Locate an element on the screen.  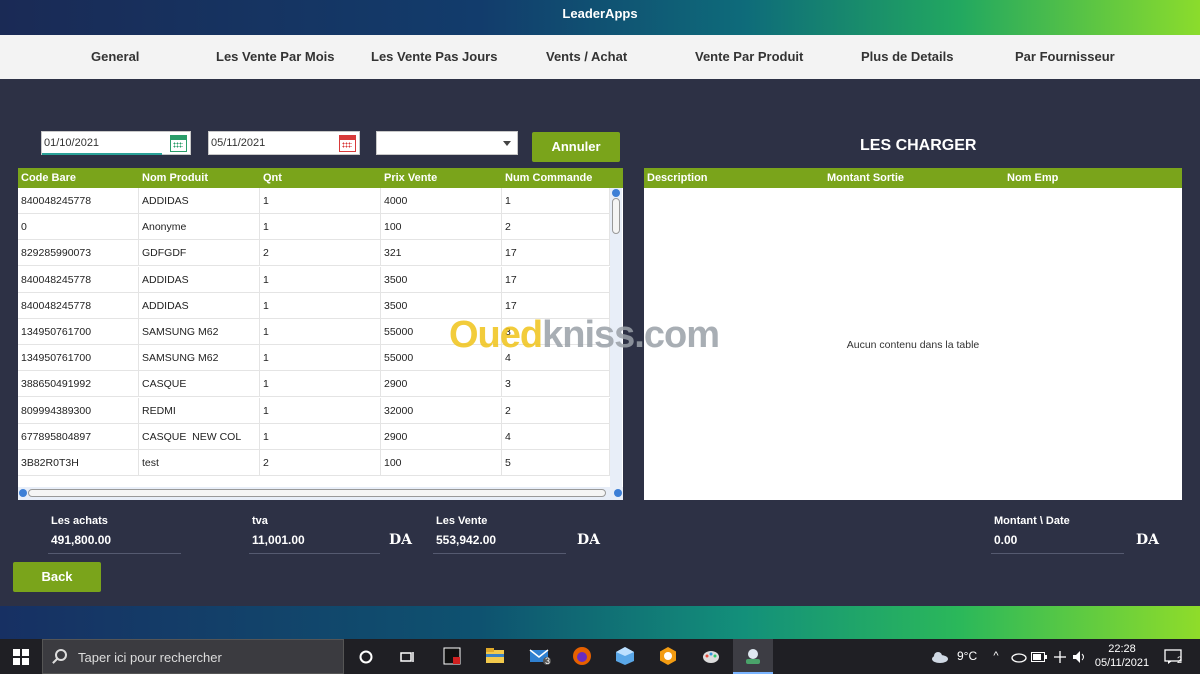
table-cell: 0 is located at coordinates (78, 227).